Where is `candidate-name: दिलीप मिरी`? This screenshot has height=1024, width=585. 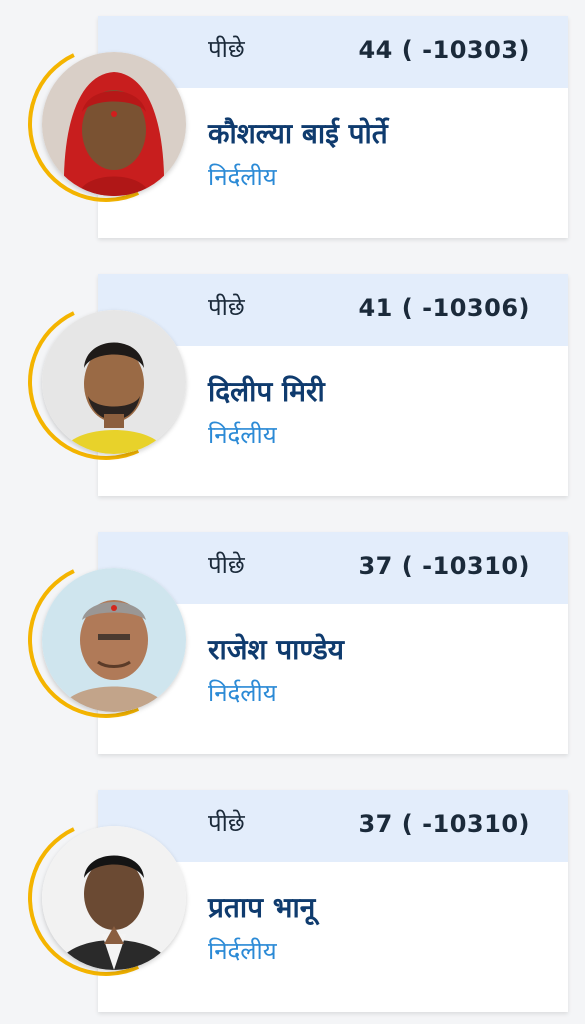
candidate-name: दिलीप मिरी is located at coordinates (266, 391).